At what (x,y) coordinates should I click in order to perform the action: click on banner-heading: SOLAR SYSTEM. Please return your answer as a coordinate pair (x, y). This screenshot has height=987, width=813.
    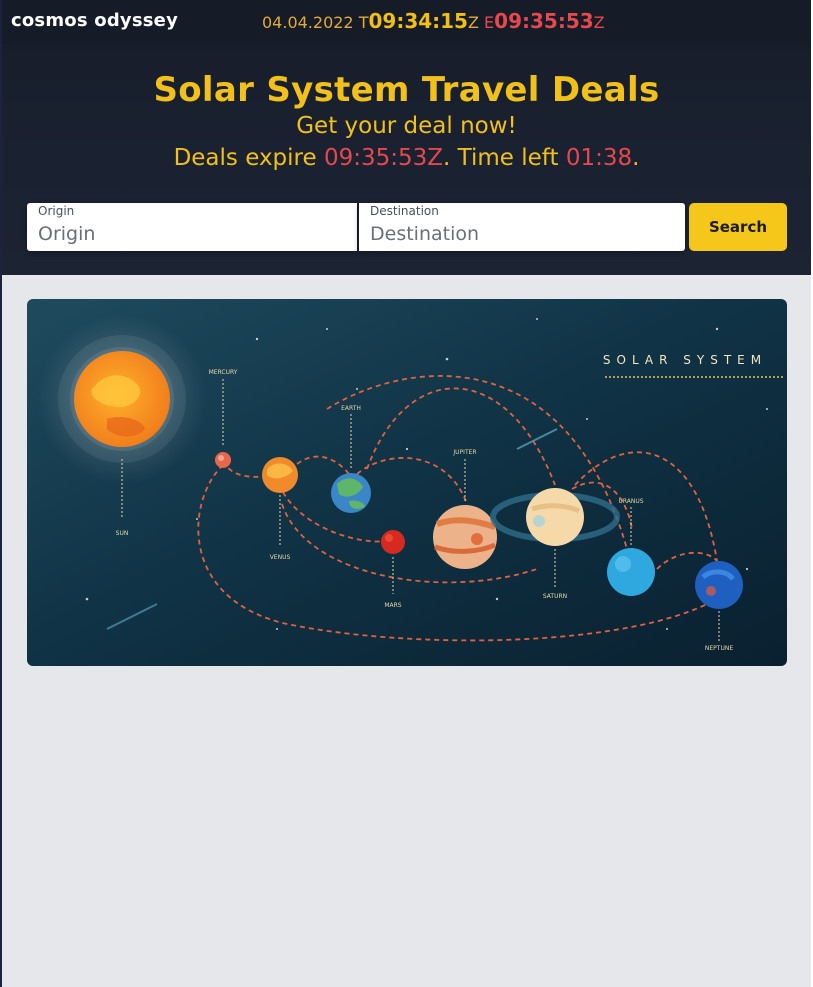
    Looking at the image, I should click on (685, 360).